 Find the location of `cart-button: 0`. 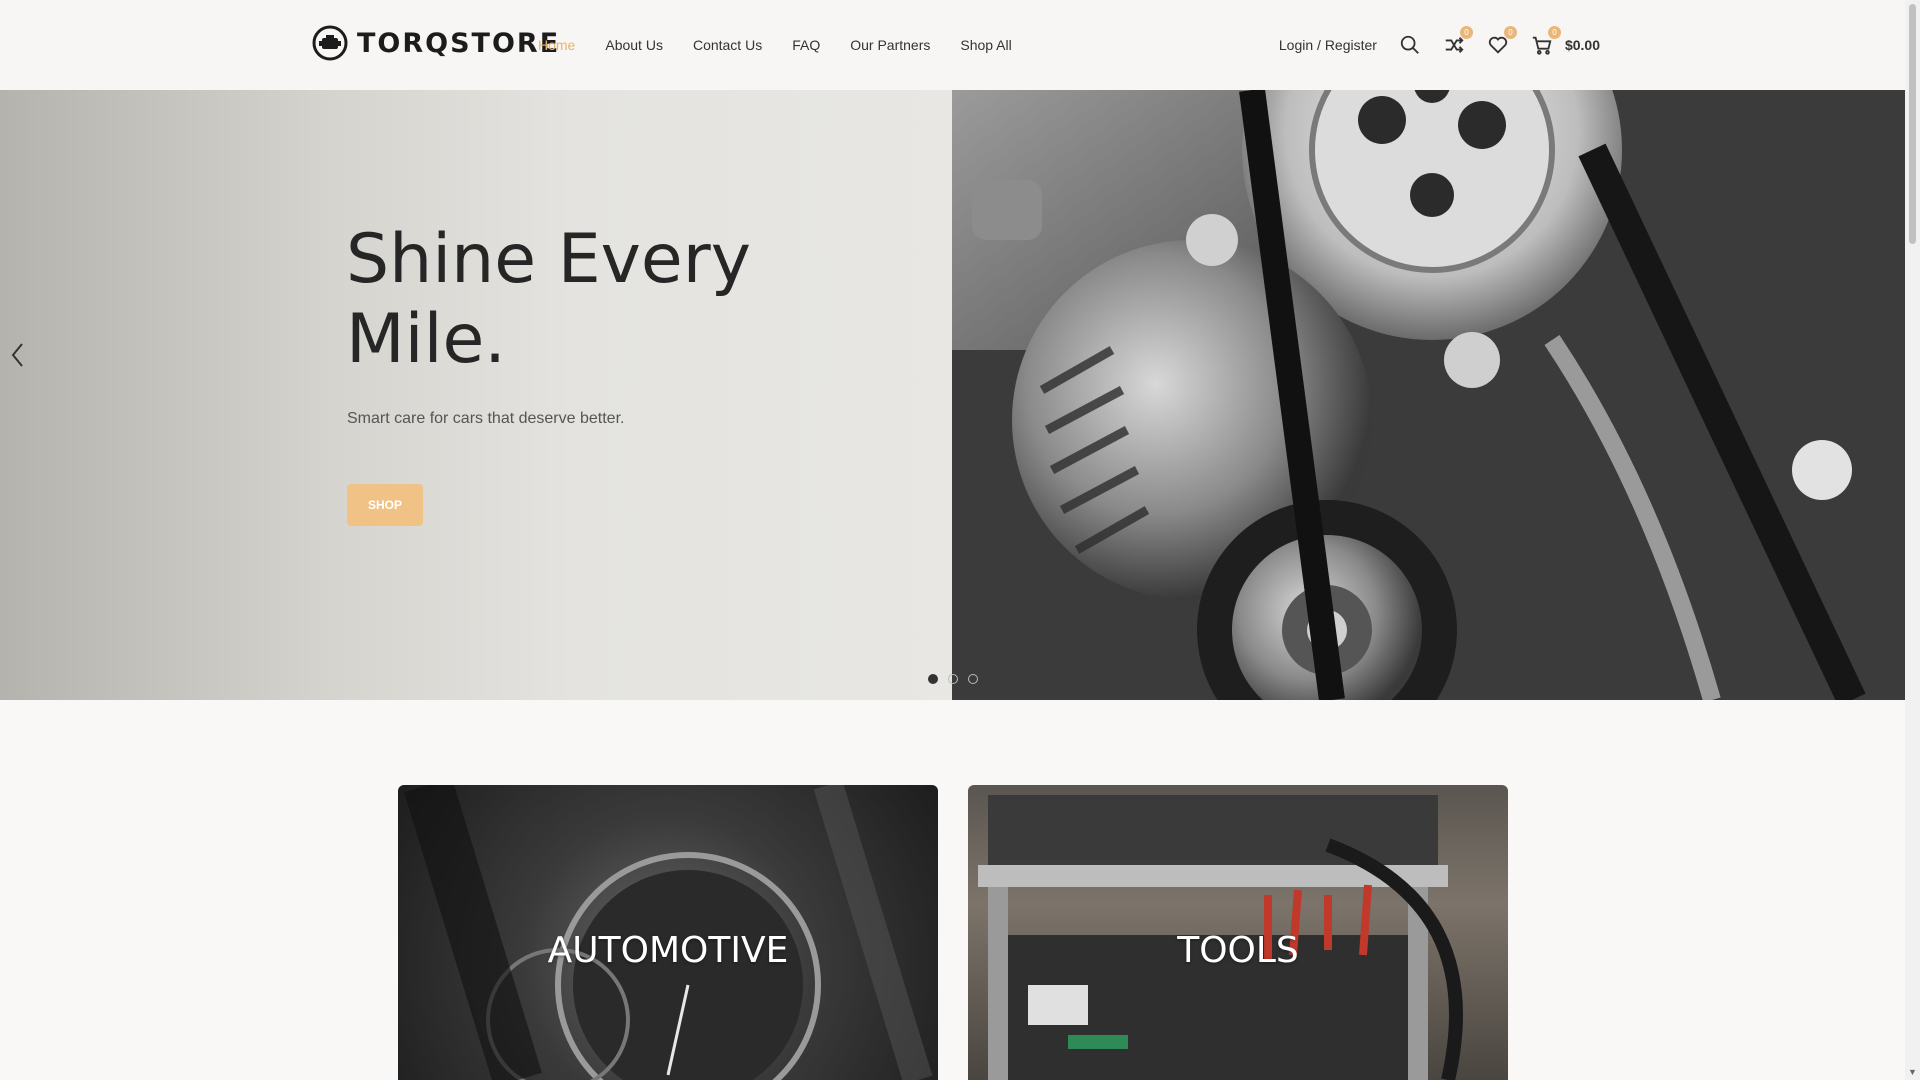

cart-button: 0 is located at coordinates (1545, 42).